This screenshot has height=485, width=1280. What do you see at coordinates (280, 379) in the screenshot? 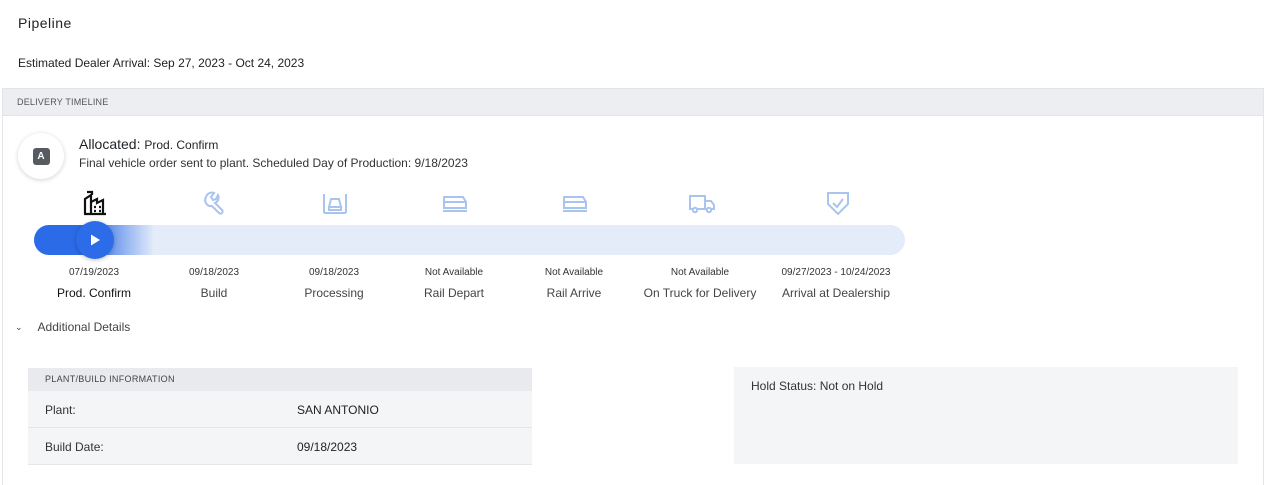
I see `plant-card-header: PLANT/BUILD INFORMATION` at bounding box center [280, 379].